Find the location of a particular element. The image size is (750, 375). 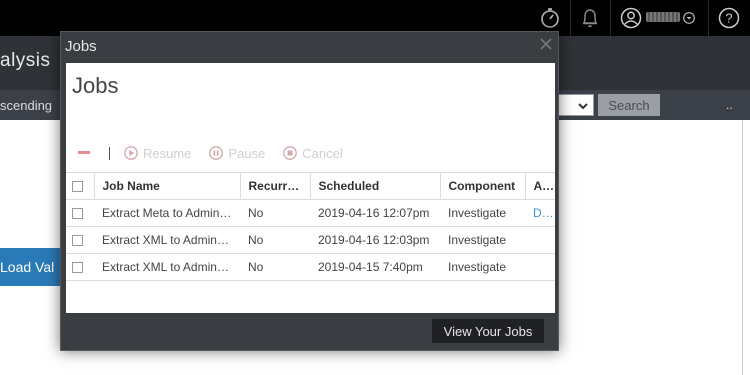

cancel-job-button: Cancel is located at coordinates (313, 153).